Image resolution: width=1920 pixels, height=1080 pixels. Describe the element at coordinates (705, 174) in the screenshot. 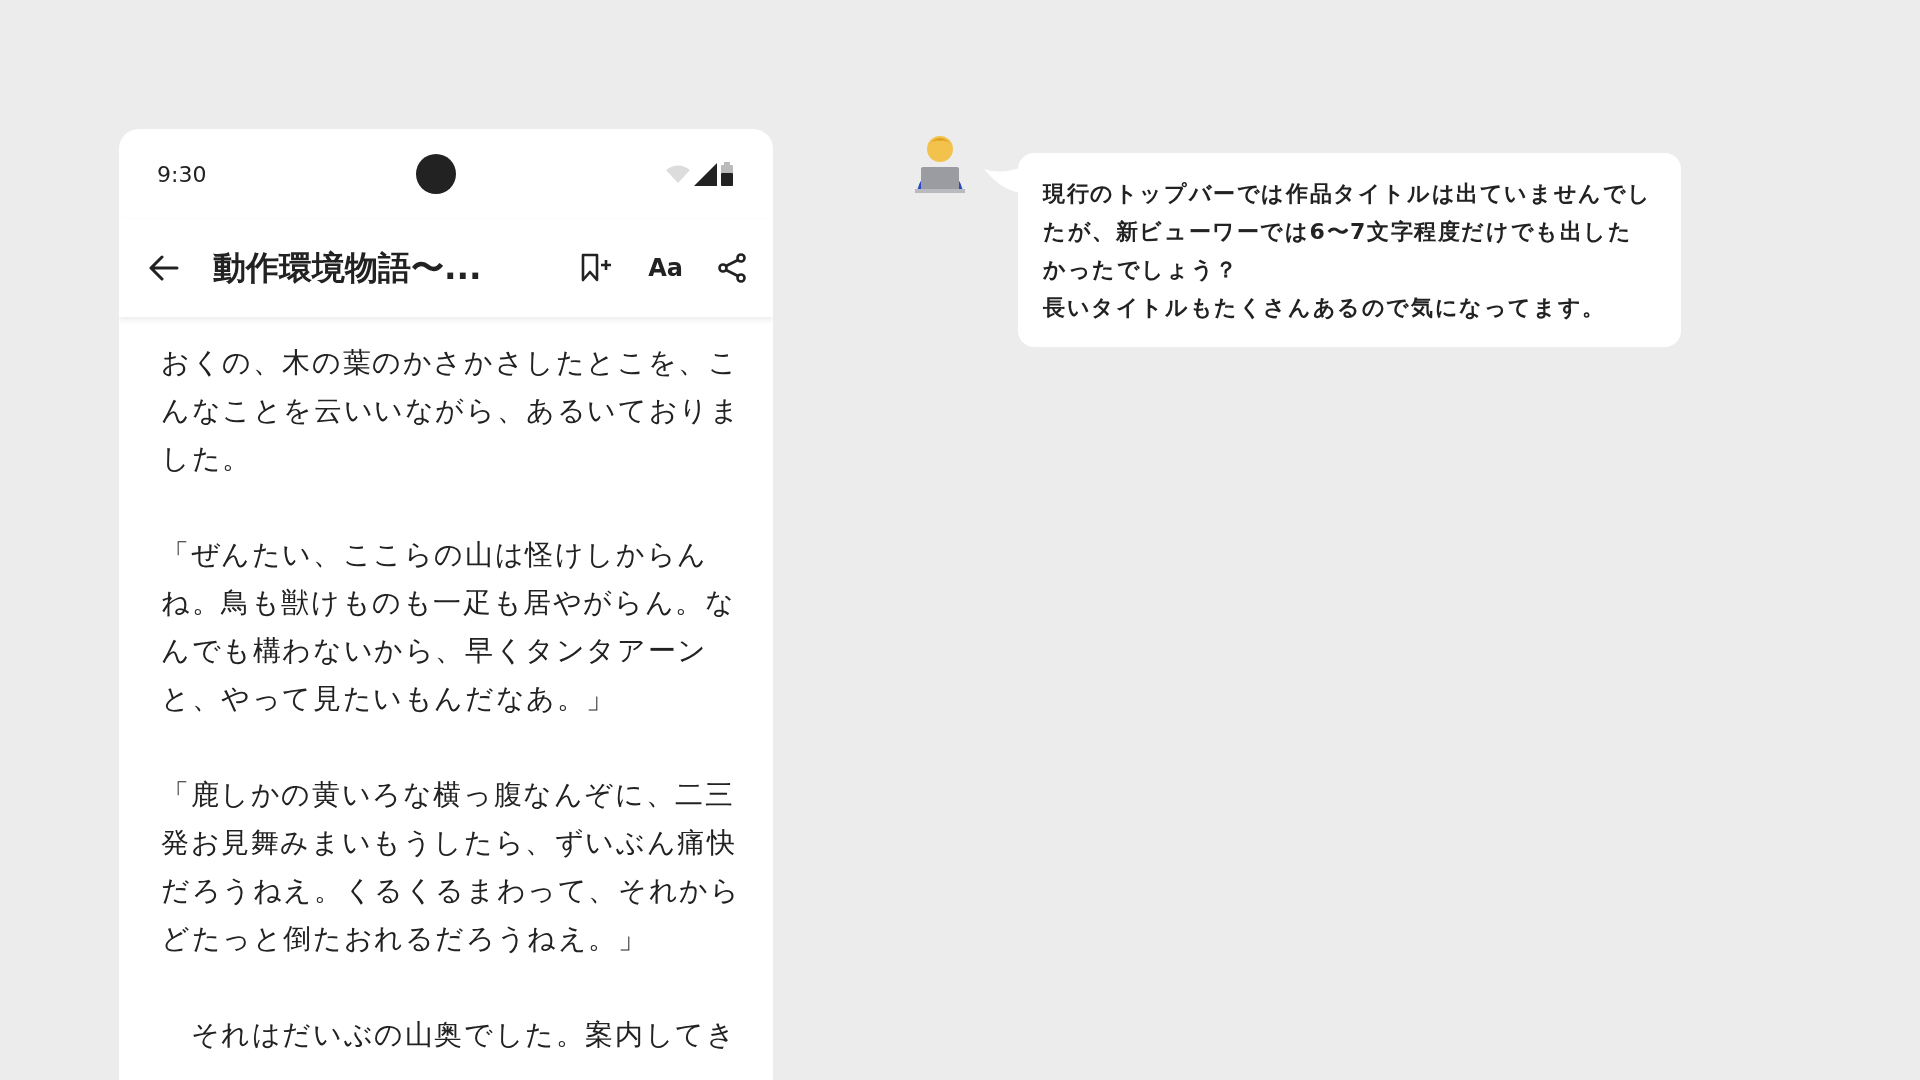

I see `signal-icon` at that location.